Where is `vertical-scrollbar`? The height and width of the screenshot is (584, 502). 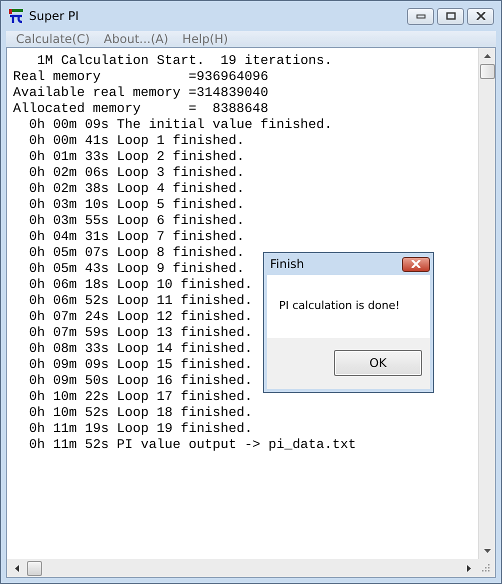
vertical-scrollbar is located at coordinates (486, 303).